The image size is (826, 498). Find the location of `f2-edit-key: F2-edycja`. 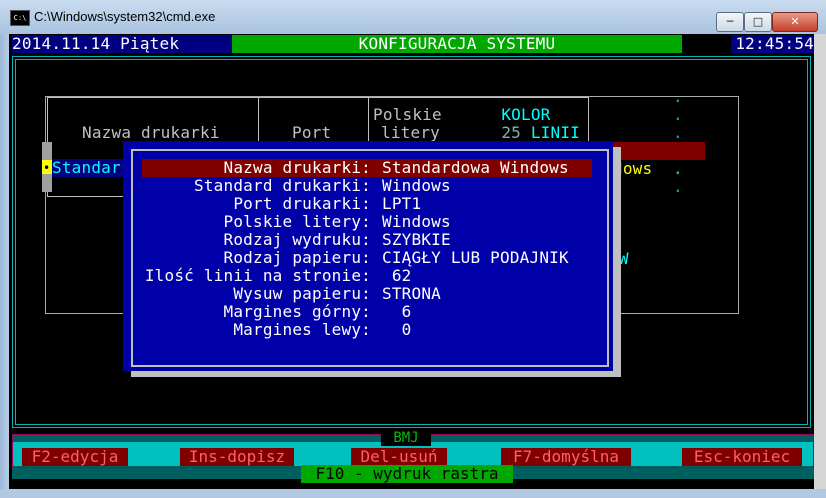

f2-edit-key: F2-edycja is located at coordinates (75, 457).